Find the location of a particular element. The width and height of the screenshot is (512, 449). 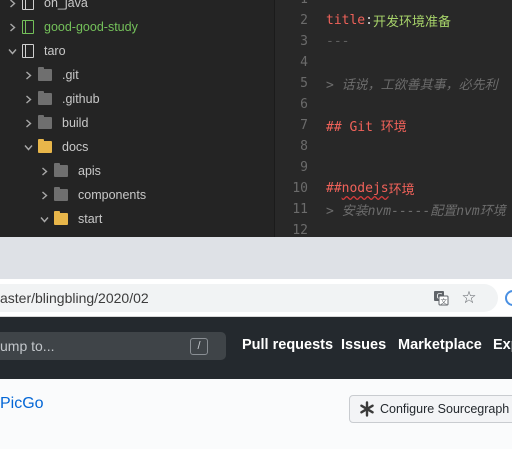

line-number: 9 is located at coordinates (304, 167).